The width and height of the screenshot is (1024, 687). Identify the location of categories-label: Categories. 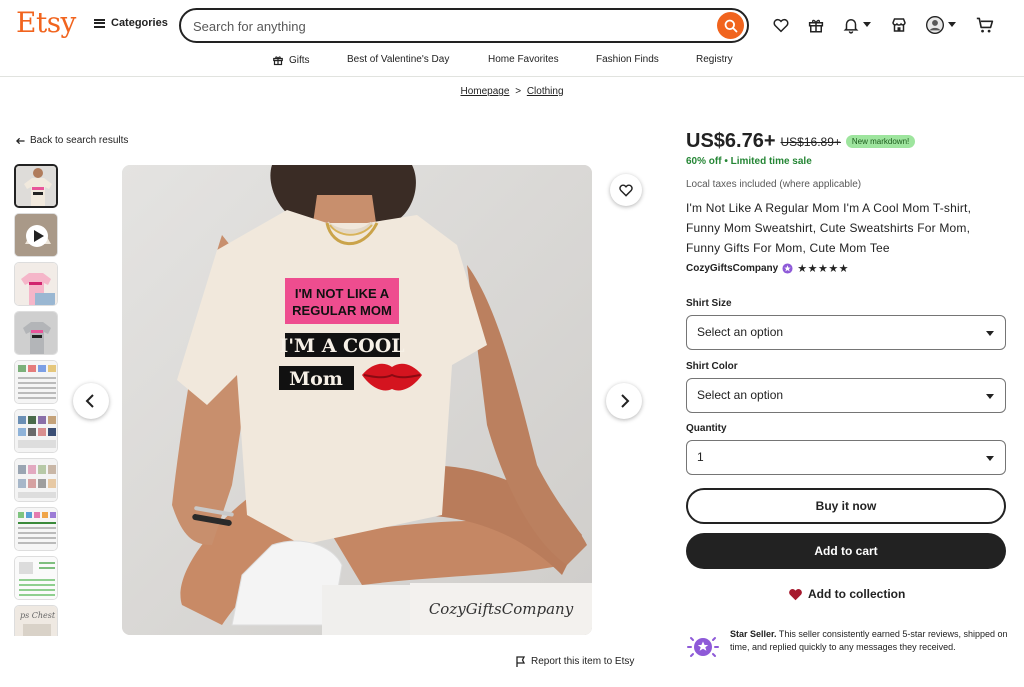
(139, 23).